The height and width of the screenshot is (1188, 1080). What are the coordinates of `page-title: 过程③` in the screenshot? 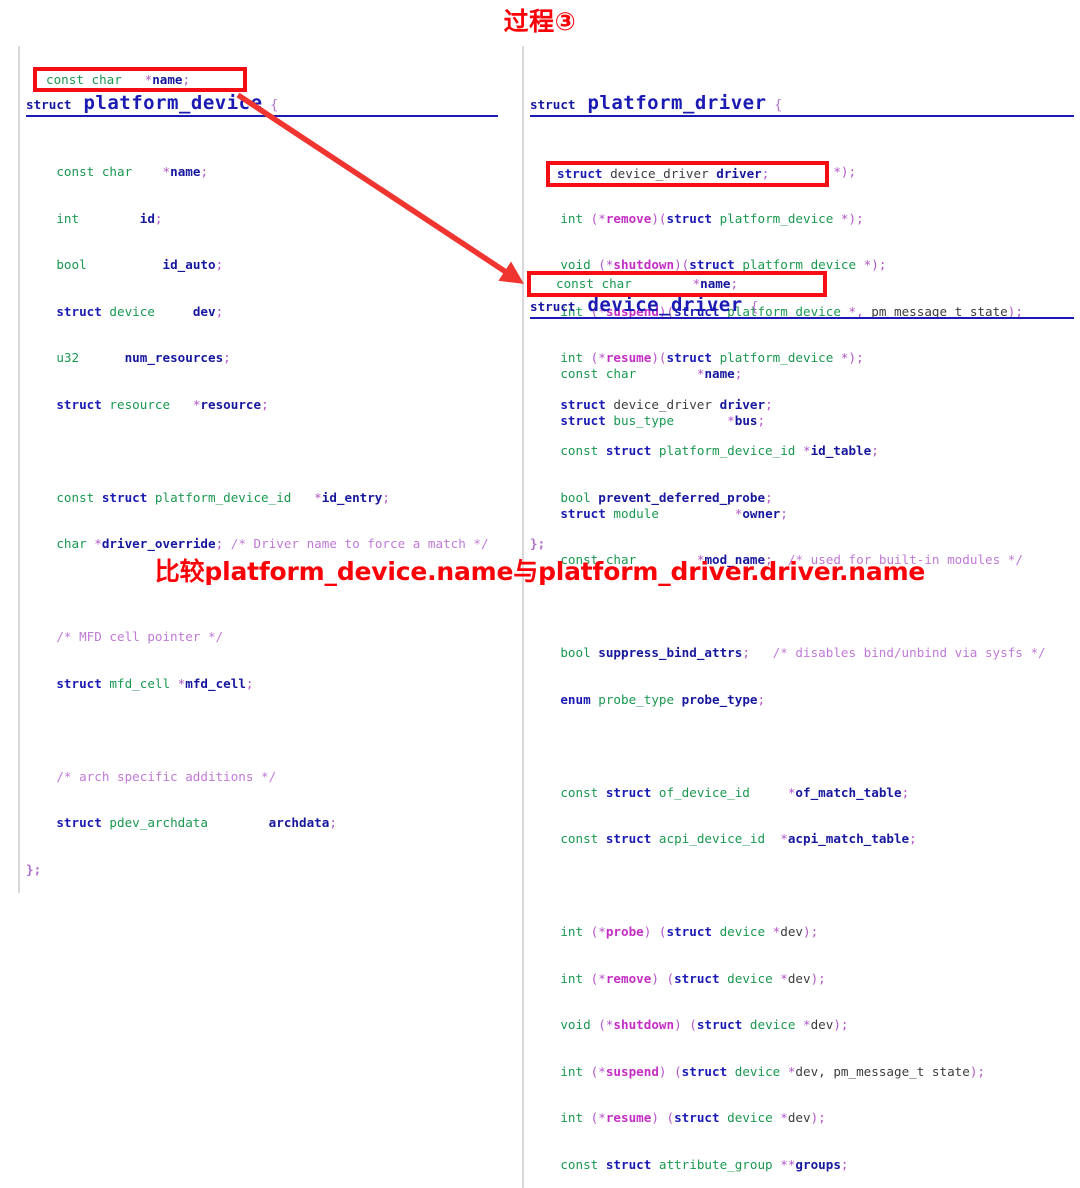 It's located at (540, 21).